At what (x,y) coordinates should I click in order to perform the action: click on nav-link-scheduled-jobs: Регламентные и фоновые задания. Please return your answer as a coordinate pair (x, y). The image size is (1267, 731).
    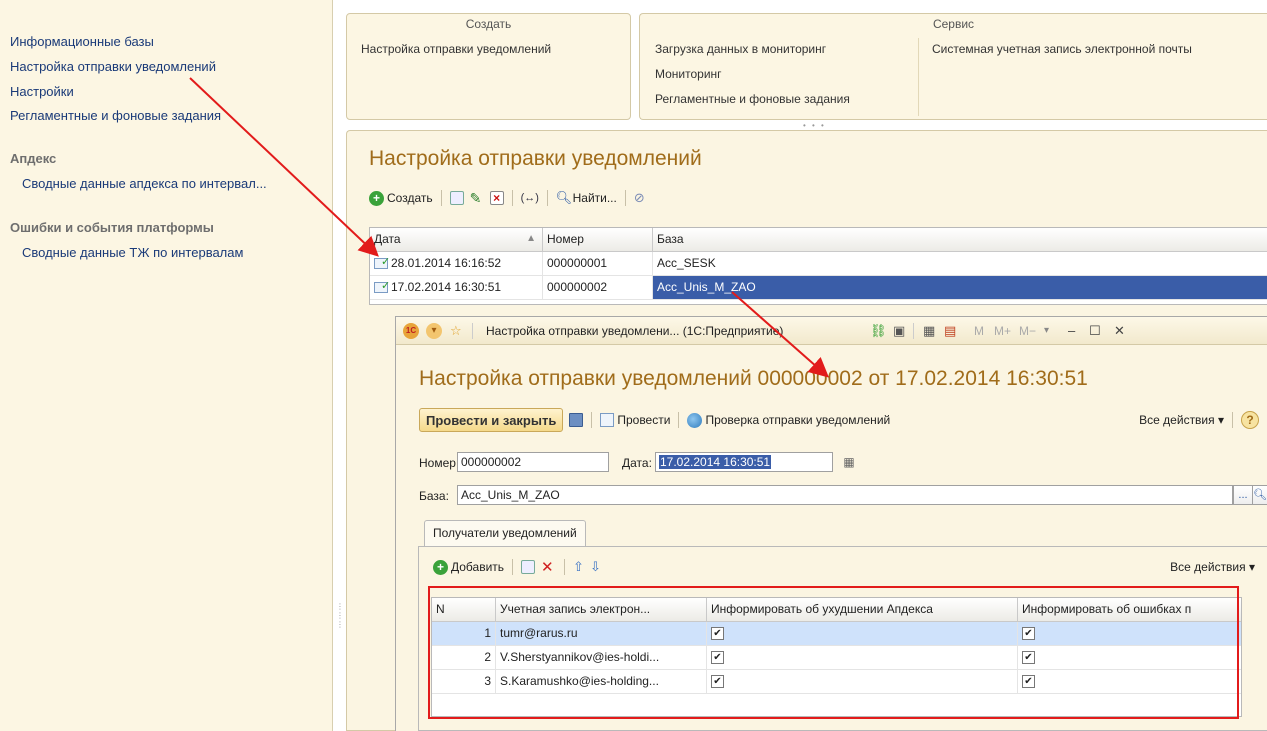
    Looking at the image, I should click on (115, 115).